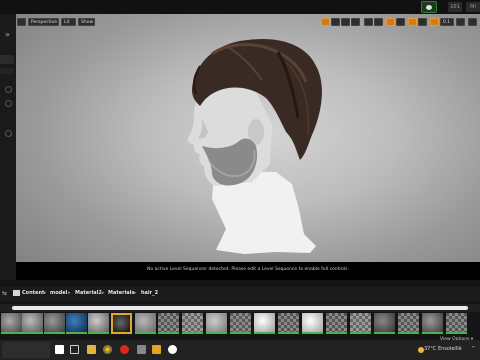 The width and height of the screenshot is (480, 360). What do you see at coordinates (378, 22) in the screenshot?
I see `surface-snap-icon` at bounding box center [378, 22].